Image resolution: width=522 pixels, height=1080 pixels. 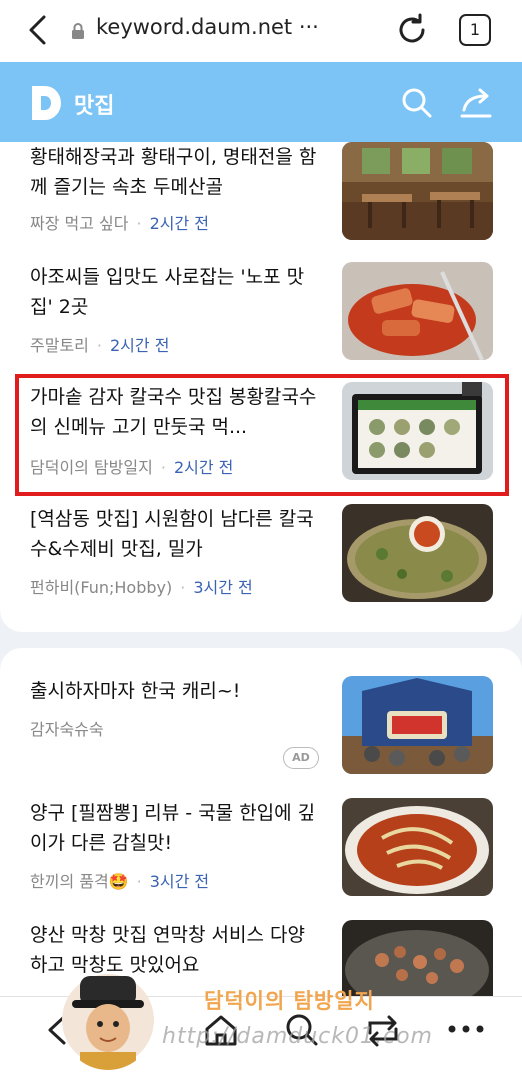 I want to click on watermark-url: http://damduck01.com, so click(x=297, y=1036).